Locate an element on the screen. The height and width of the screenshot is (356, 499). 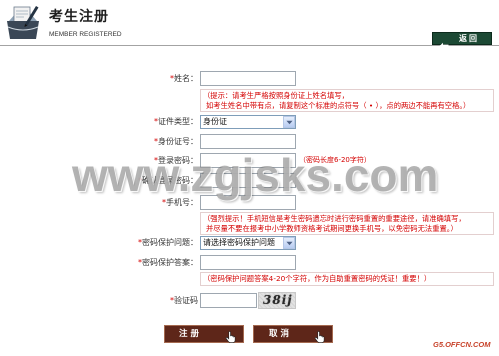
submit-button: 注 册 is located at coordinates (204, 334).